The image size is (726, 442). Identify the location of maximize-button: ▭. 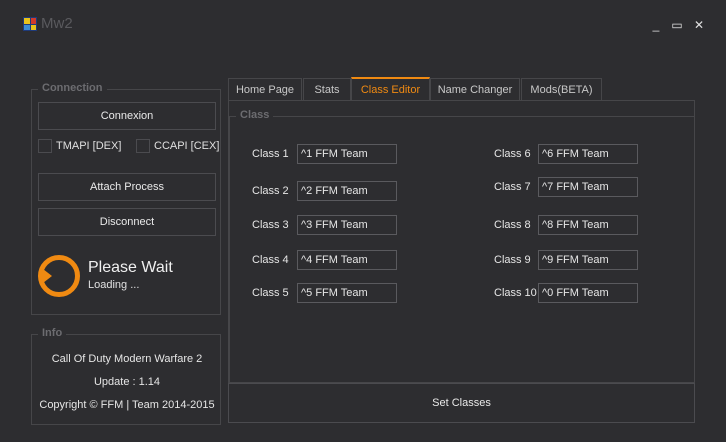
(677, 25).